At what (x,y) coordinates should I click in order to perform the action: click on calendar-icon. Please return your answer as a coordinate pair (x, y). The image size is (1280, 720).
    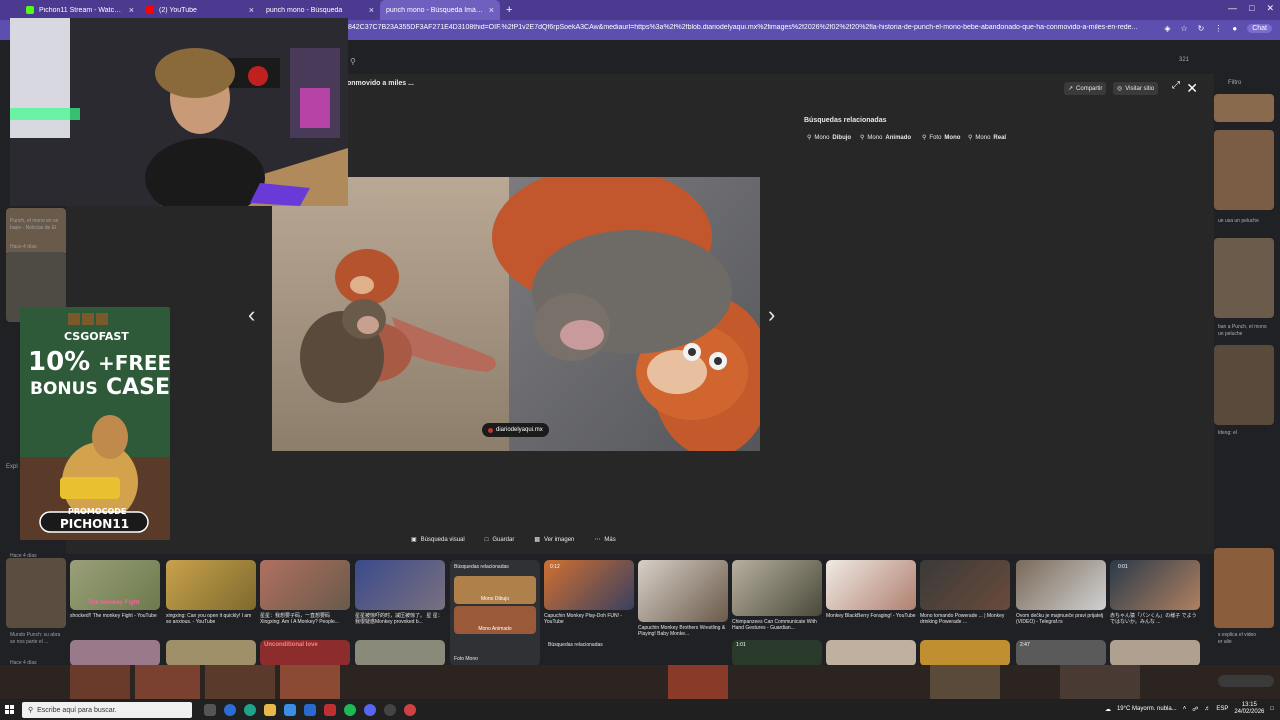
    Looking at the image, I should click on (330, 710).